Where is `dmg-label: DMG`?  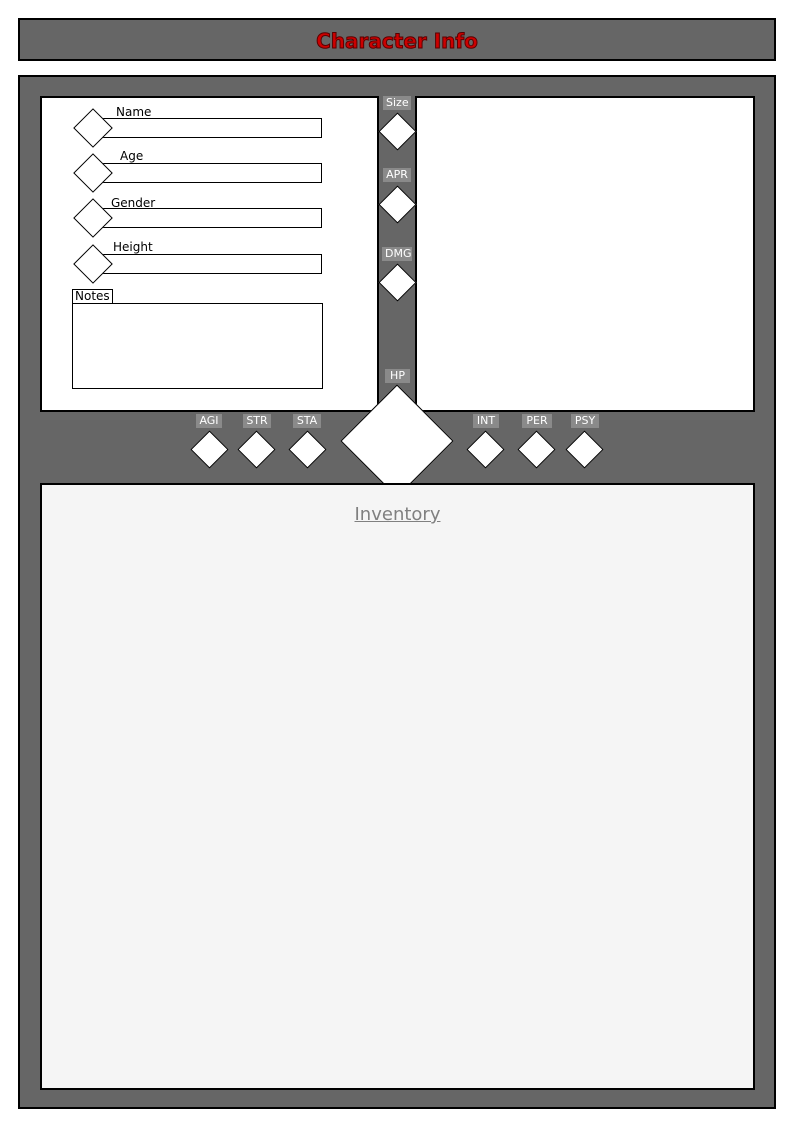 dmg-label: DMG is located at coordinates (397, 254).